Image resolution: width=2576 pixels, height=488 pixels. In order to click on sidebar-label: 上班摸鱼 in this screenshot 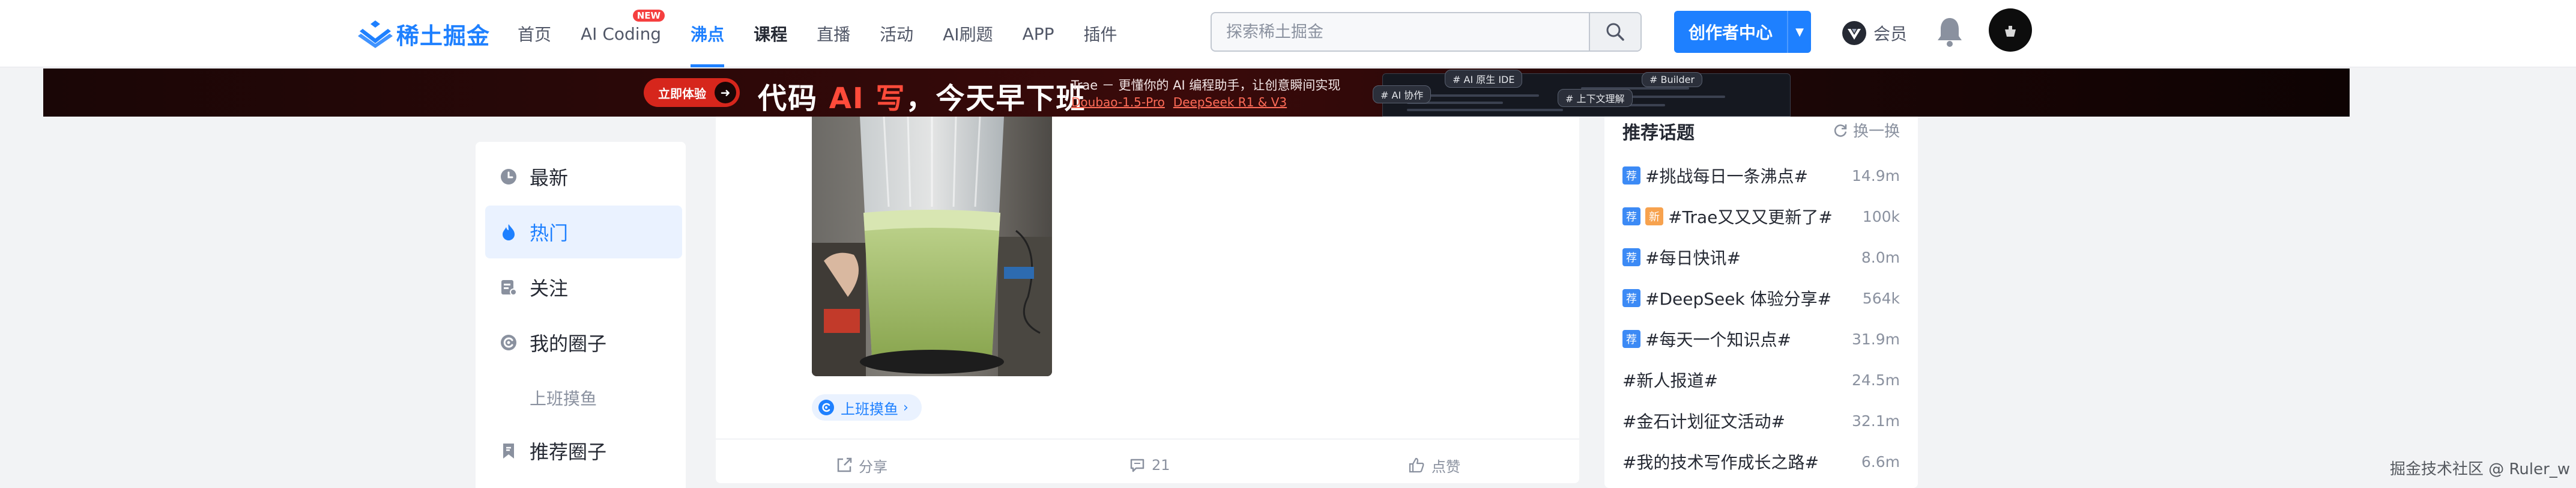, I will do `click(563, 399)`.